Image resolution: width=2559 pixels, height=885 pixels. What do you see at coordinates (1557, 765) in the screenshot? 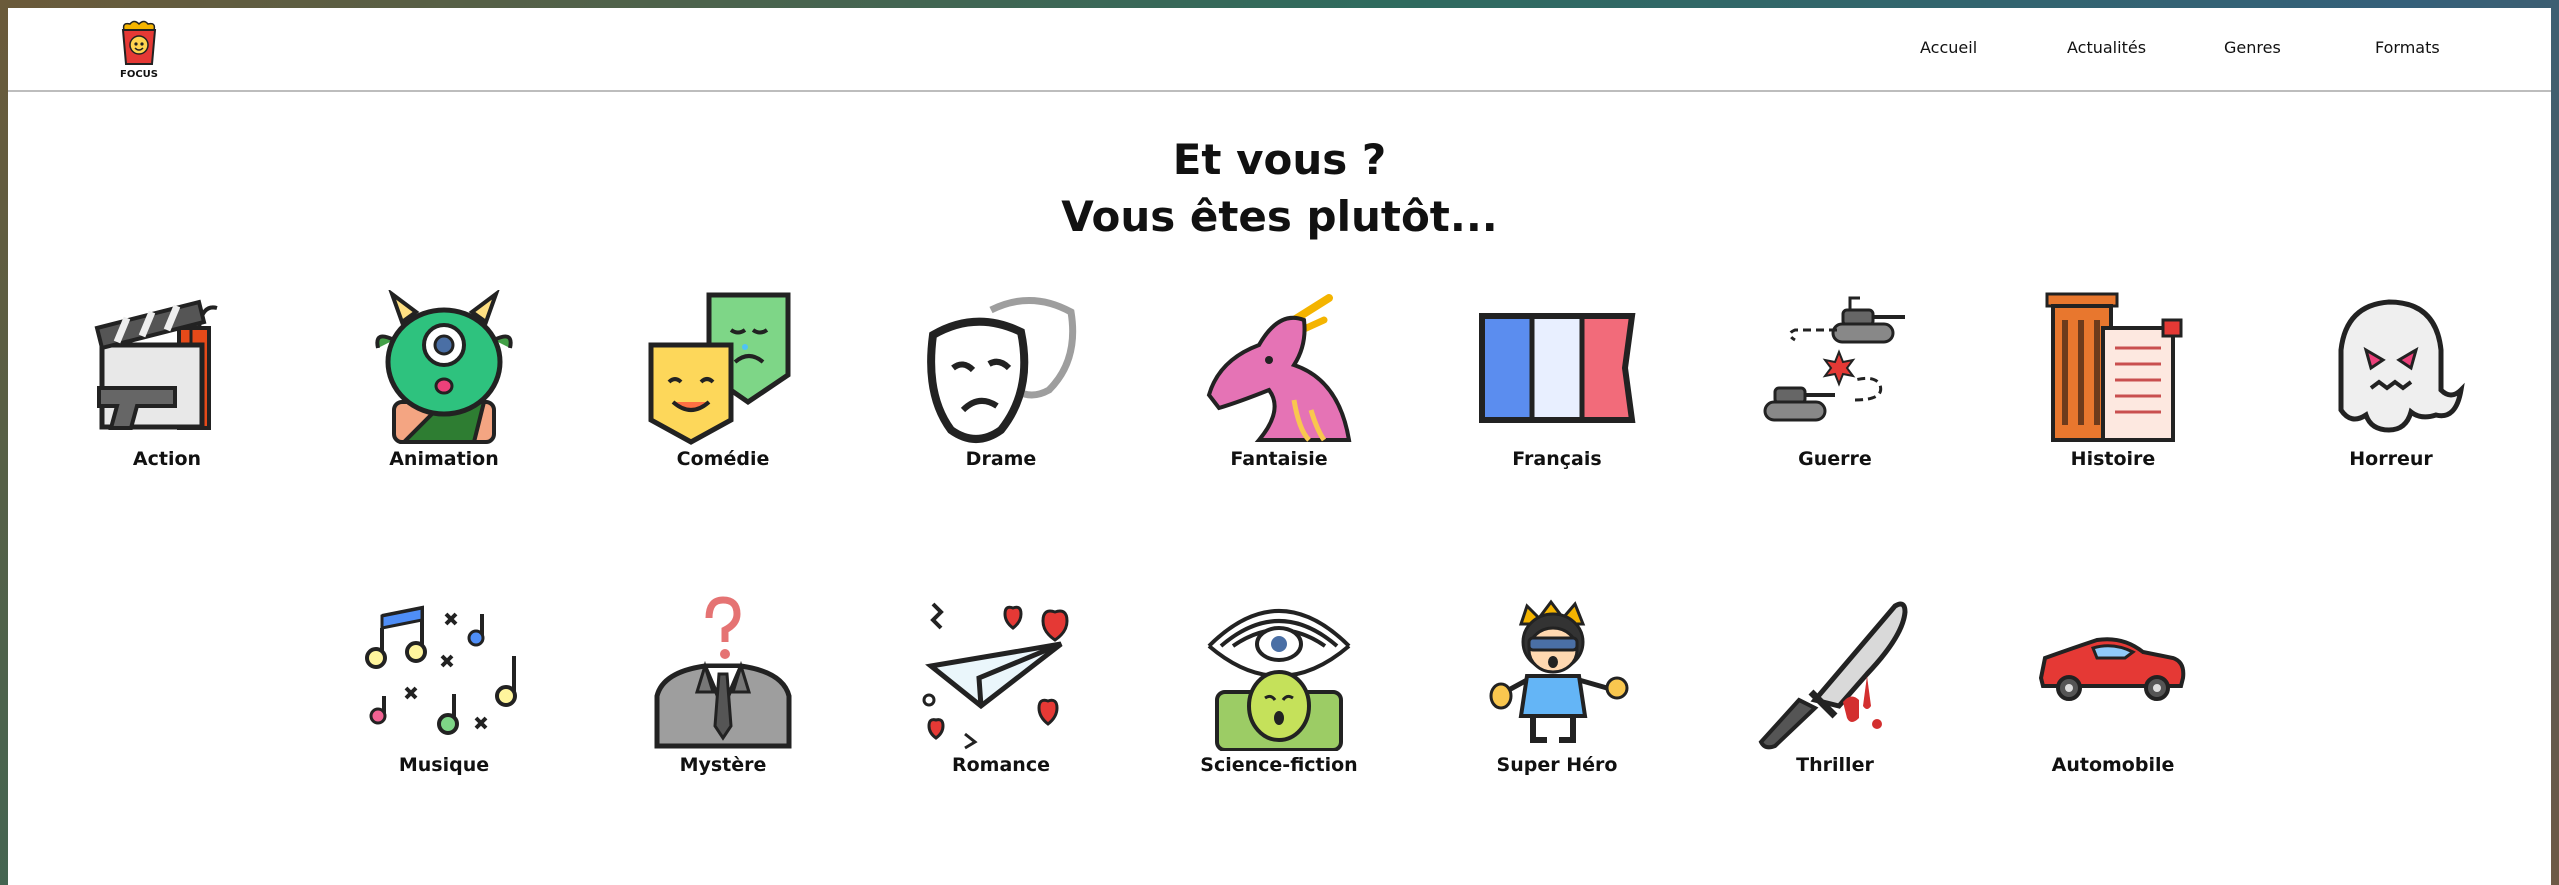
I see `genre-label-super-hero: Super Héro` at bounding box center [1557, 765].